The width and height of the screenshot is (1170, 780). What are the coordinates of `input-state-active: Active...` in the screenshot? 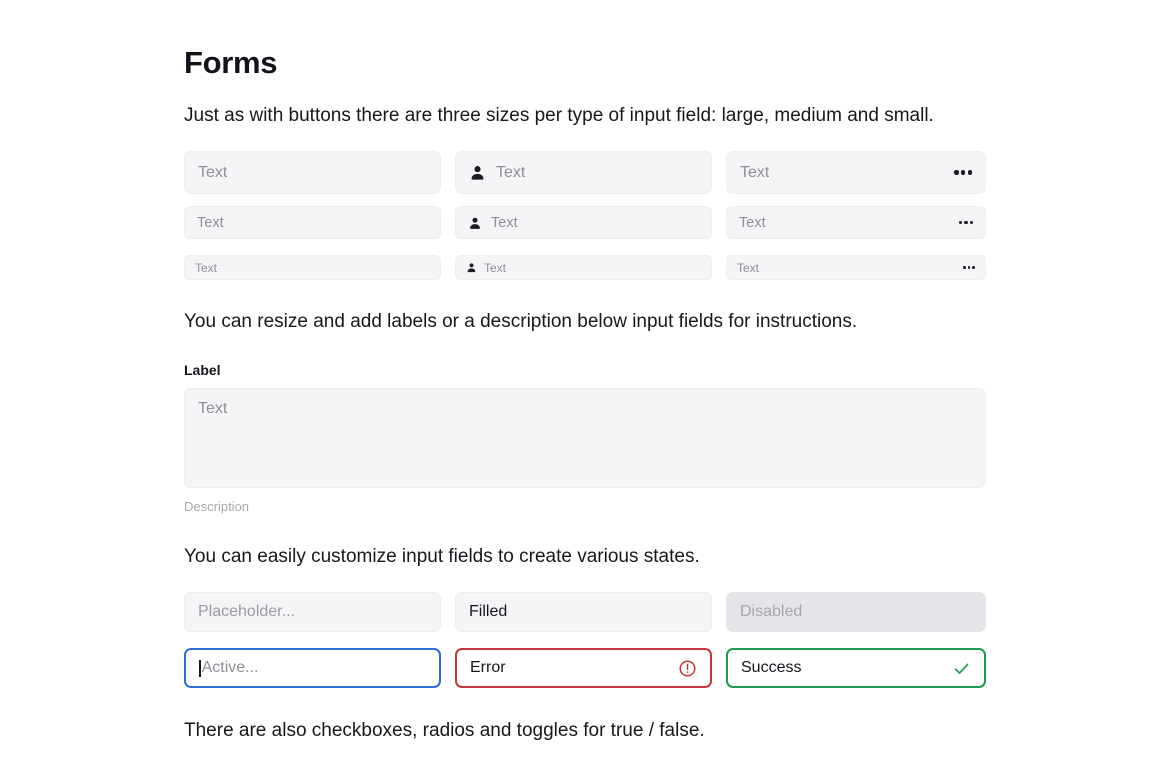 It's located at (312, 668).